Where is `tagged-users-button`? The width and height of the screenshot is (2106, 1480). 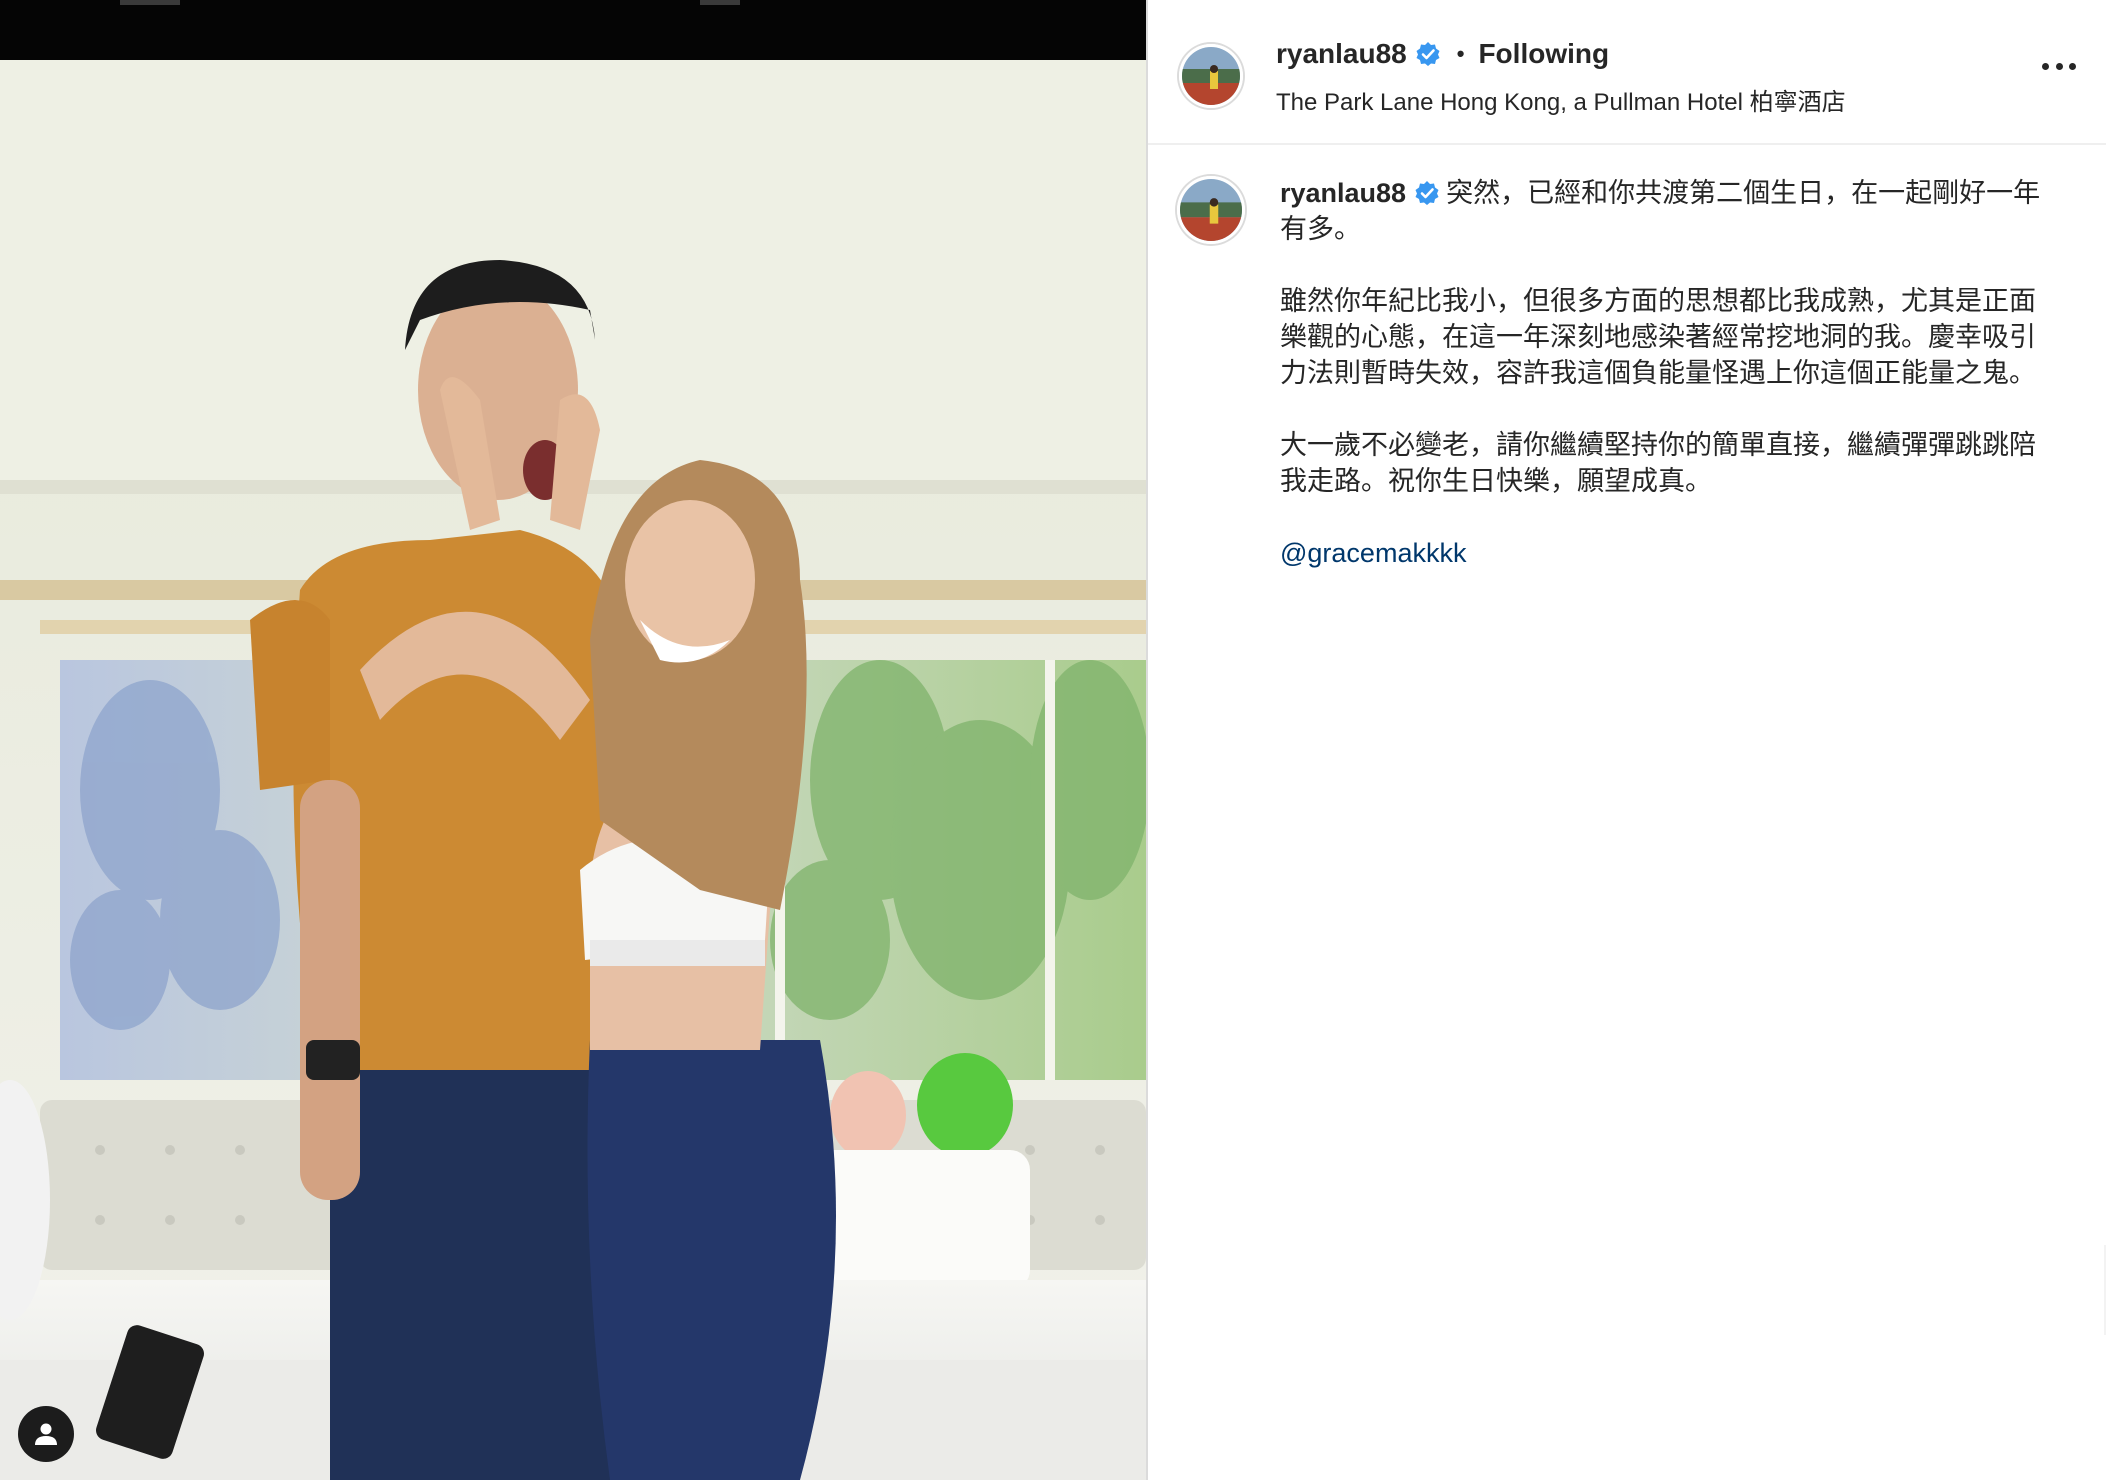 tagged-users-button is located at coordinates (46, 1434).